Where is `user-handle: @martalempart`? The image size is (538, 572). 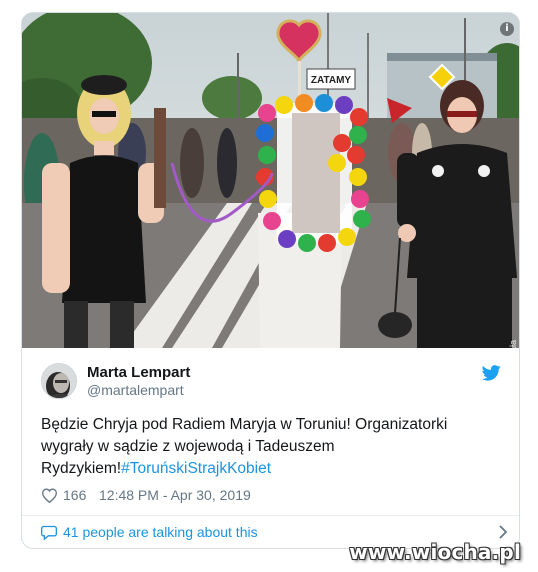
user-handle: @martalempart is located at coordinates (135, 390).